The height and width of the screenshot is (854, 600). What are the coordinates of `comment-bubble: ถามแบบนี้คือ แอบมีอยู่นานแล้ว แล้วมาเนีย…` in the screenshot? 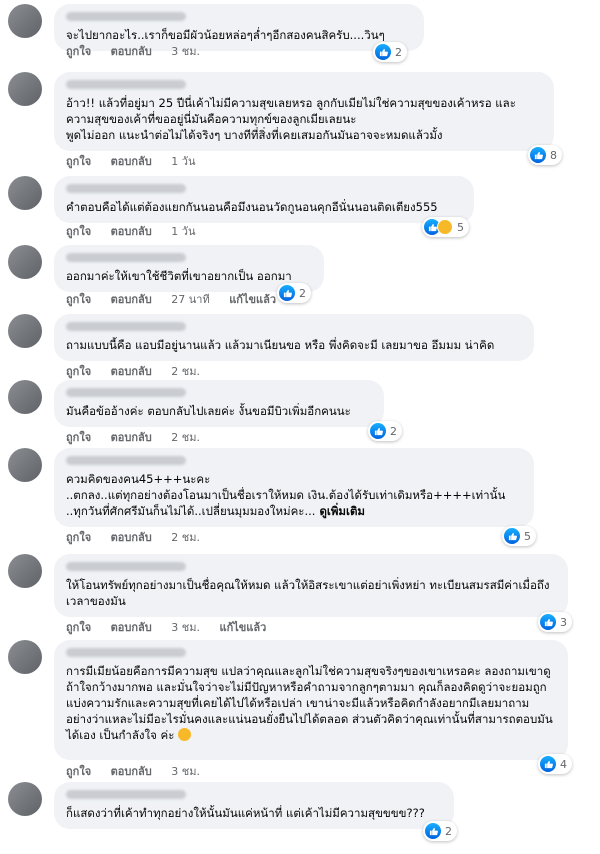 It's located at (294, 337).